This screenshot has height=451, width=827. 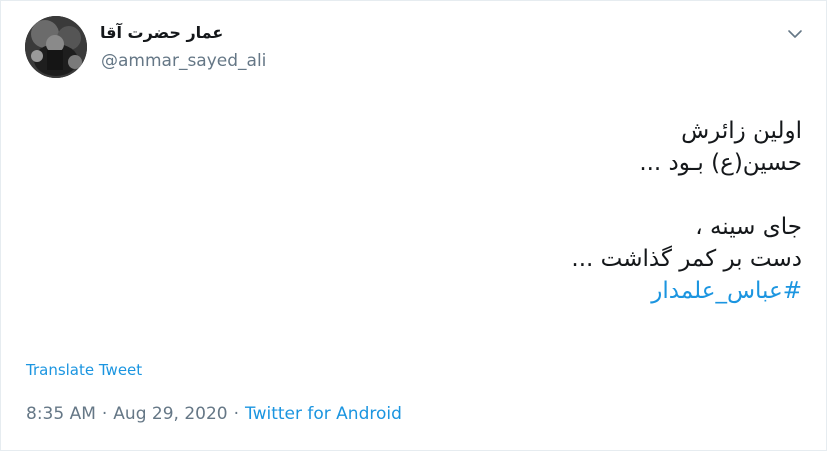 What do you see at coordinates (84, 370) in the screenshot?
I see `translate-tweet-link: Translate Tweet` at bounding box center [84, 370].